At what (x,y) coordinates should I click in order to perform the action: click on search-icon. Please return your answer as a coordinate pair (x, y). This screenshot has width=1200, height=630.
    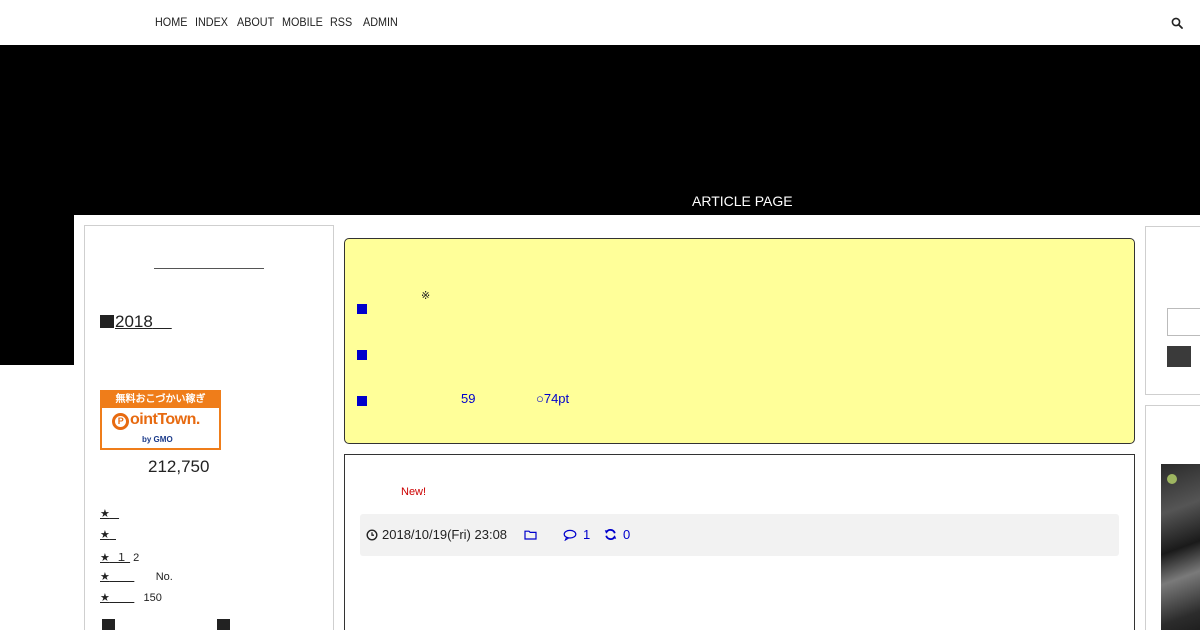
    Looking at the image, I should click on (1177, 23).